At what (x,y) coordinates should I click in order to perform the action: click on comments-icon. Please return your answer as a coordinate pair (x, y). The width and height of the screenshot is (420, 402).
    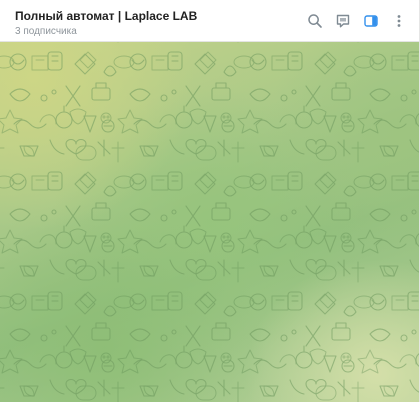
    Looking at the image, I should click on (343, 21).